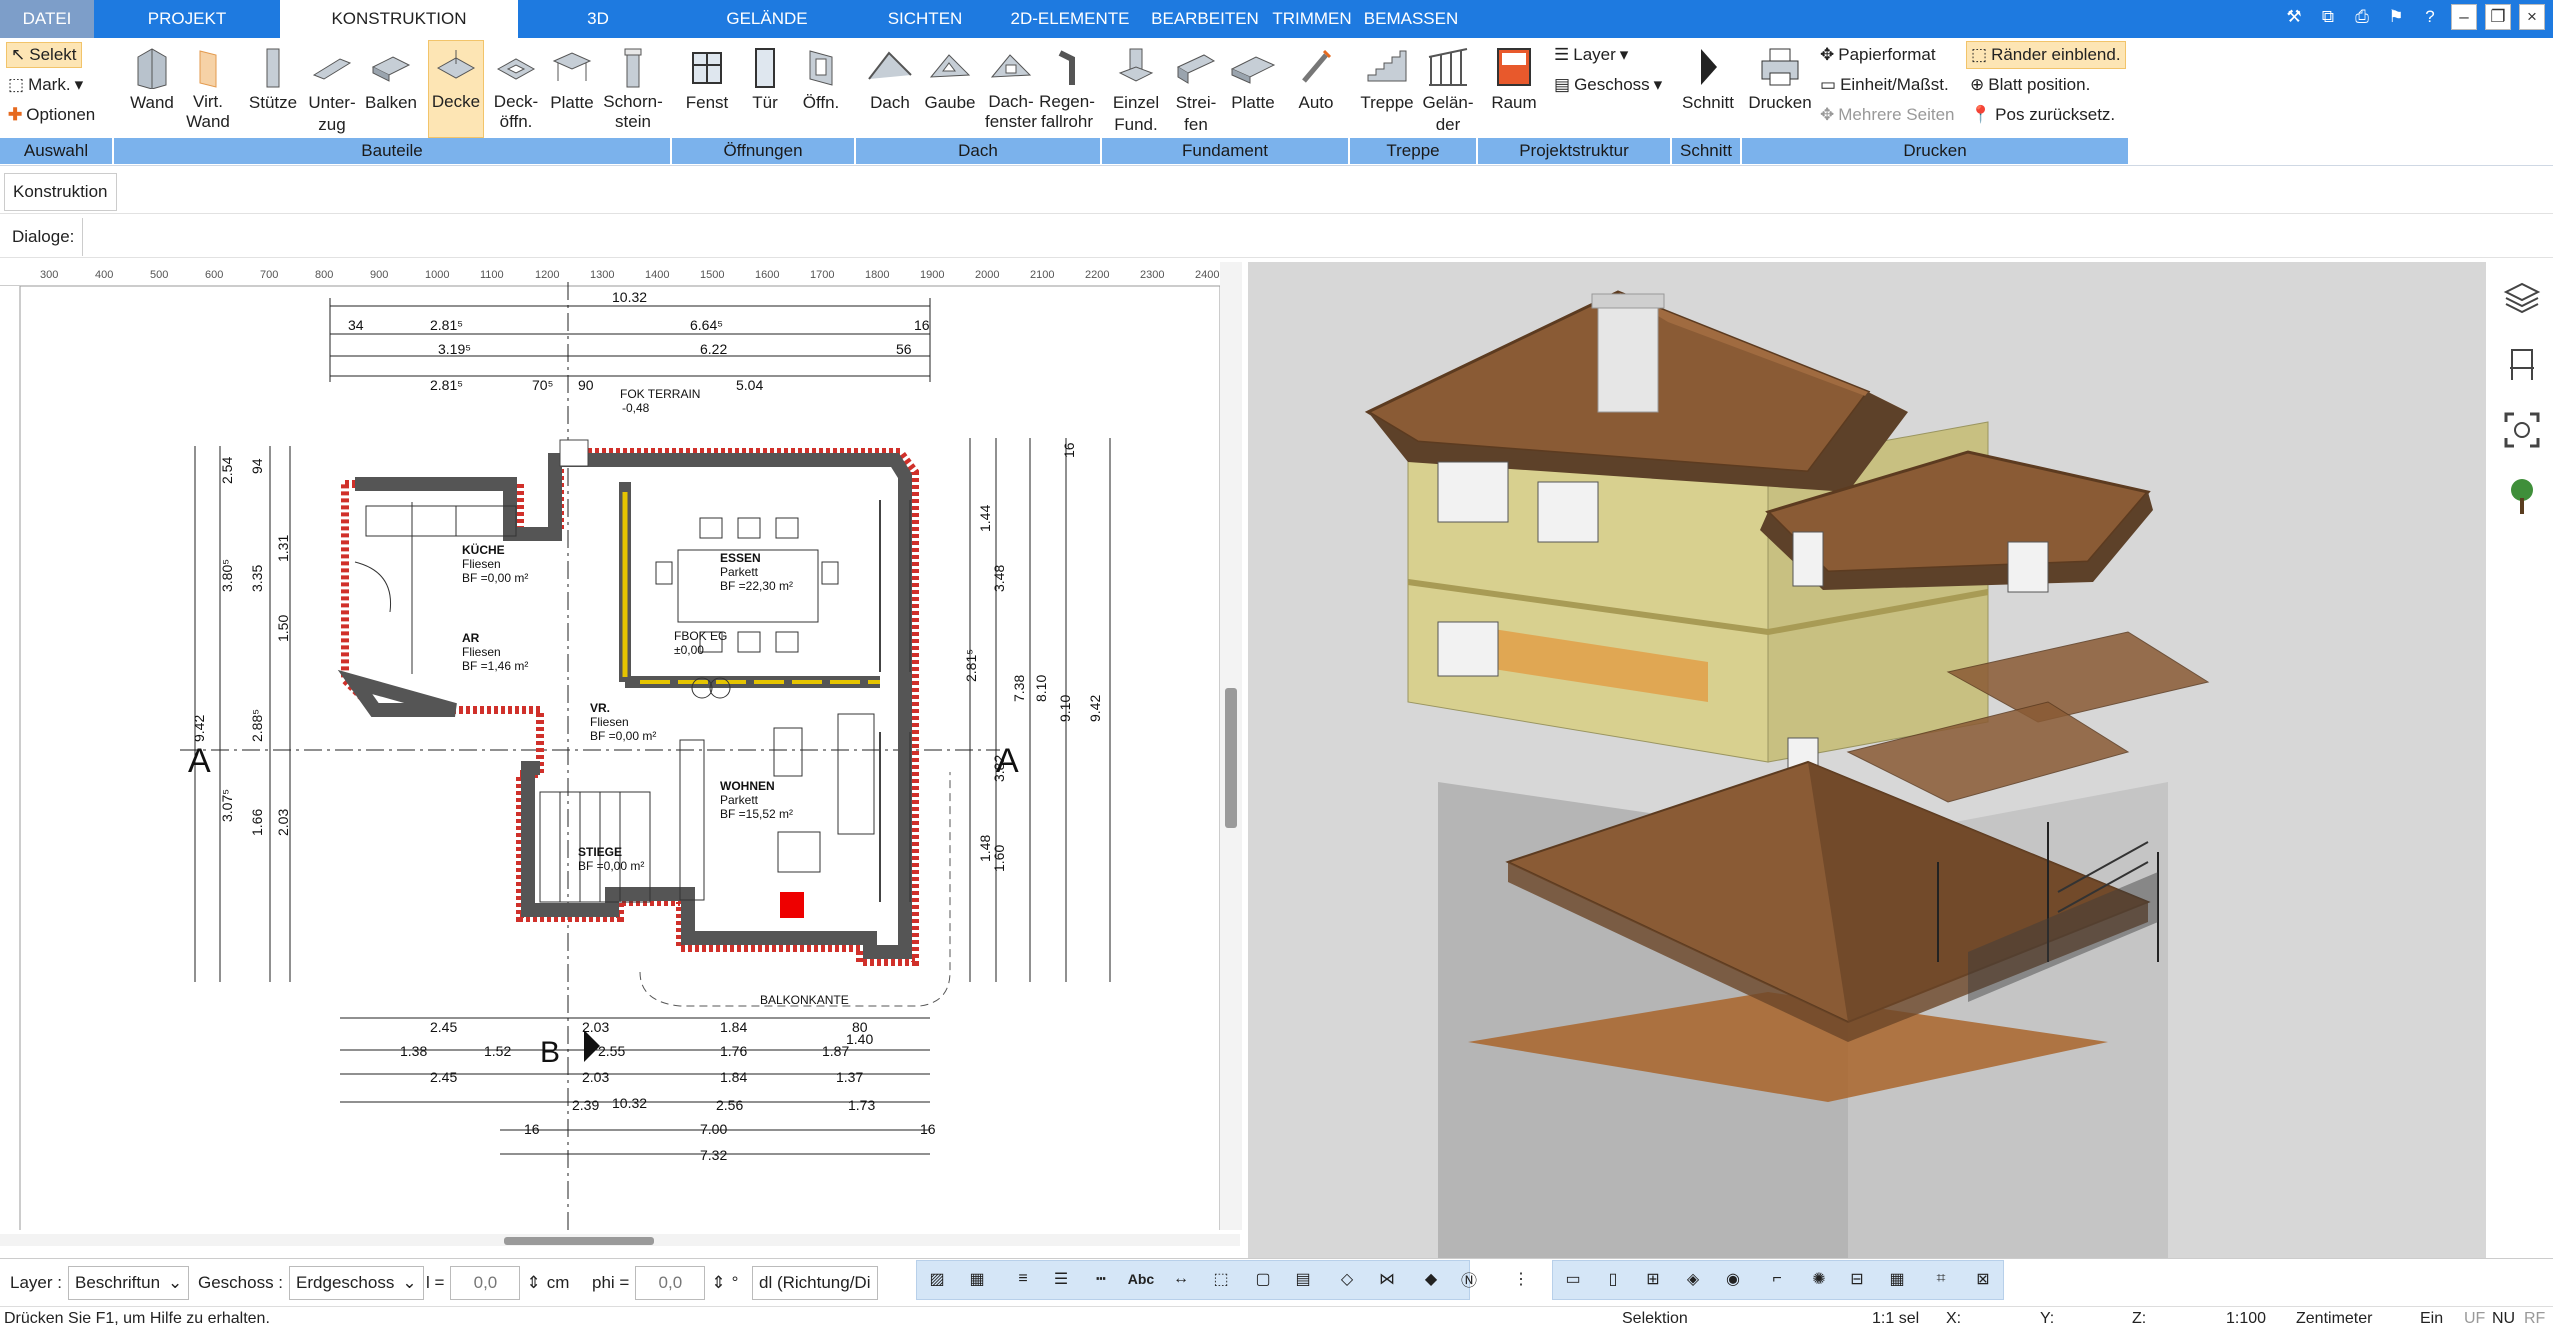  I want to click on gelaender-button: Gelän-der, so click(1448, 89).